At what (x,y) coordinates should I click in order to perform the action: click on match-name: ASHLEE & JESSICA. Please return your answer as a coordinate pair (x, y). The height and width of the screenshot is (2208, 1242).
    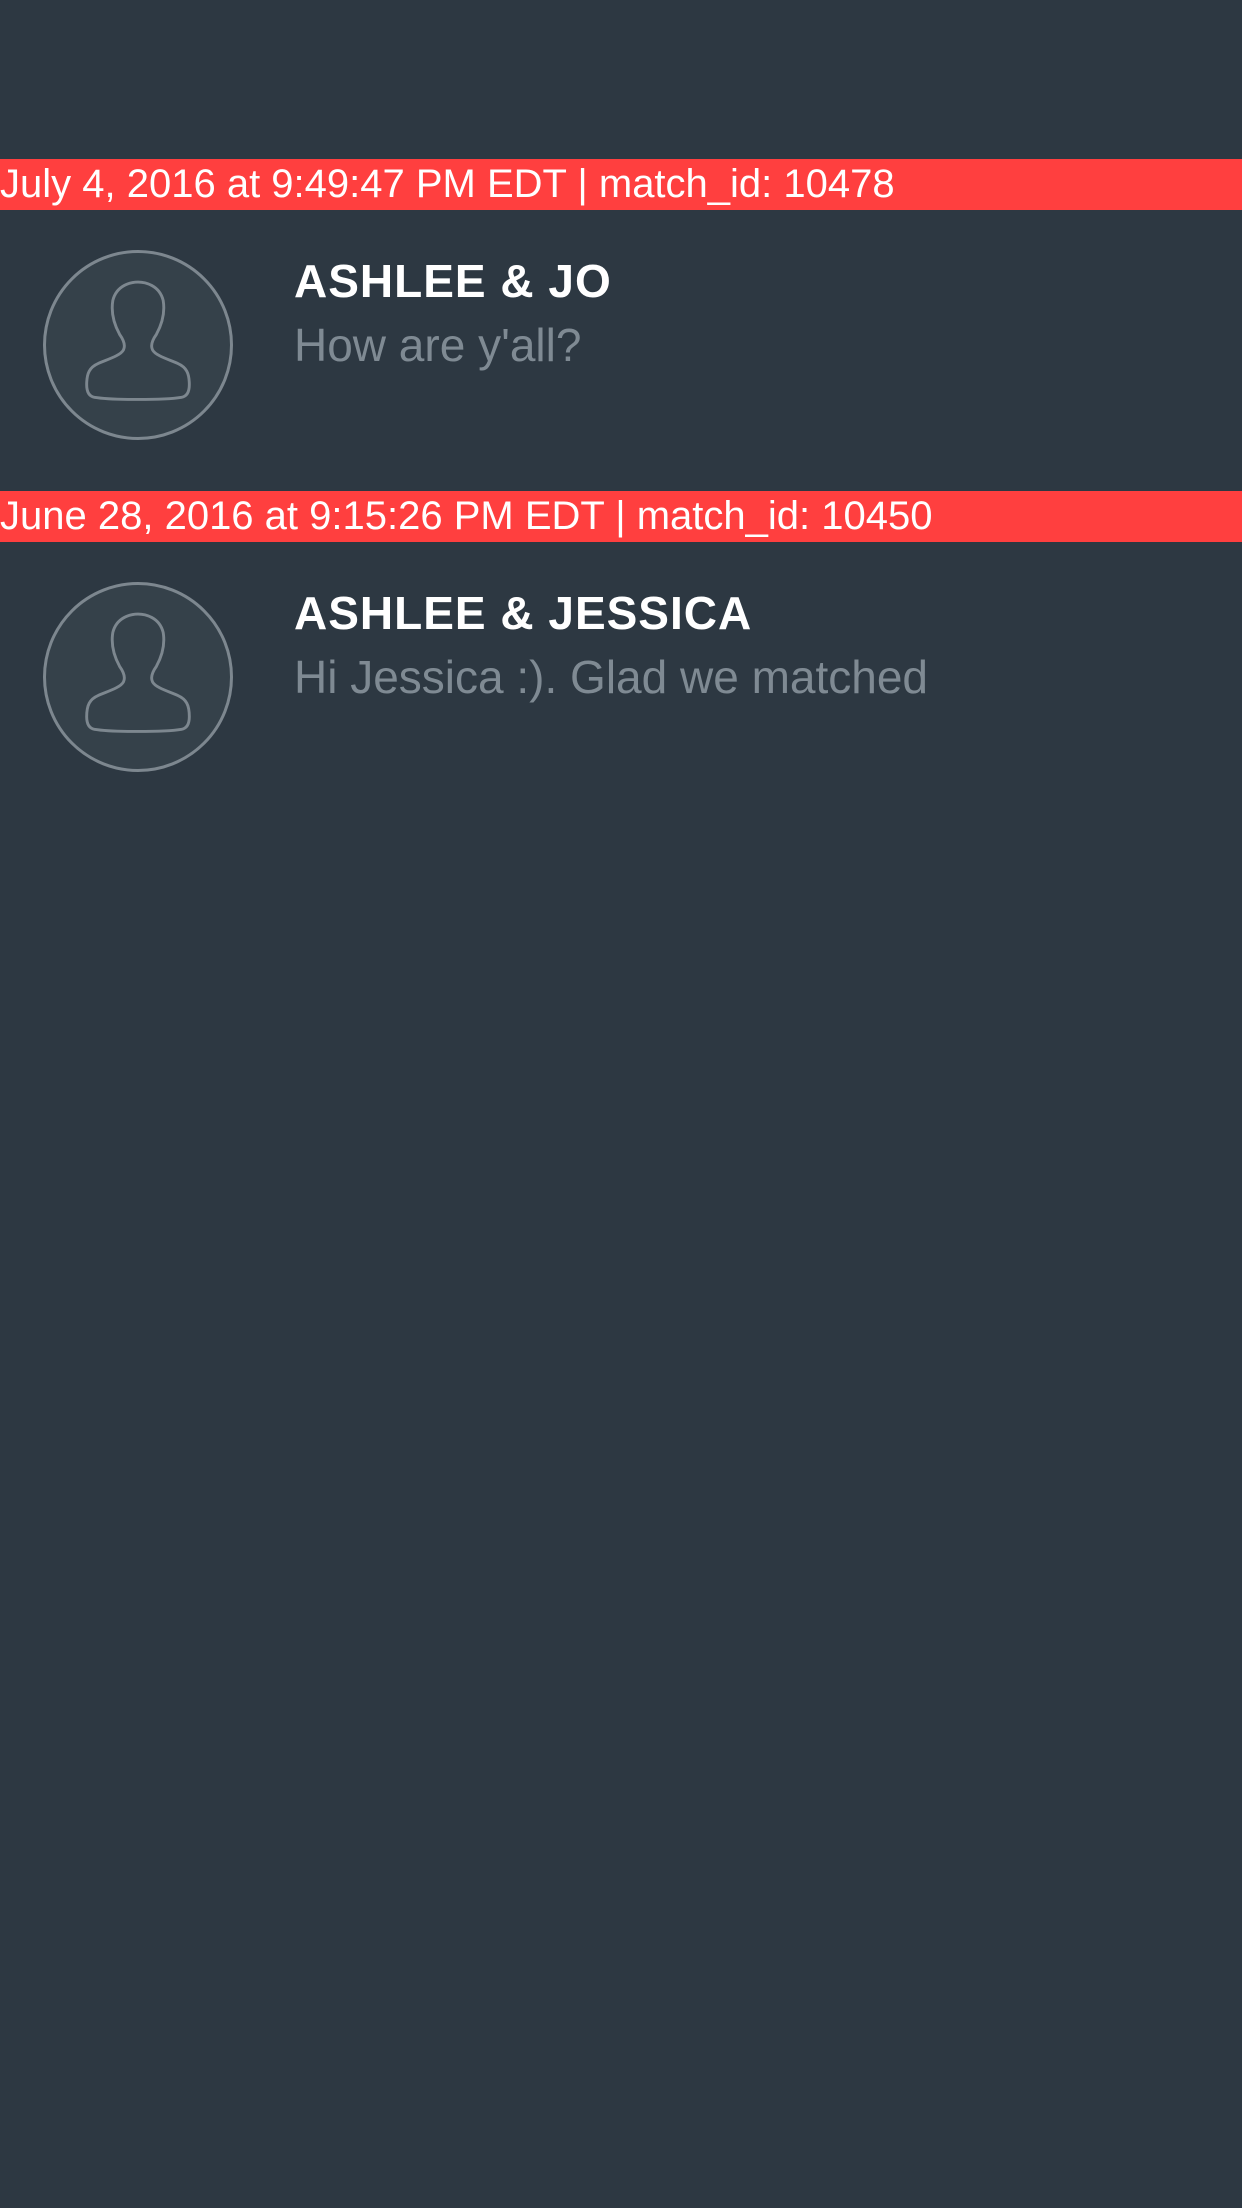
    Looking at the image, I should click on (523, 613).